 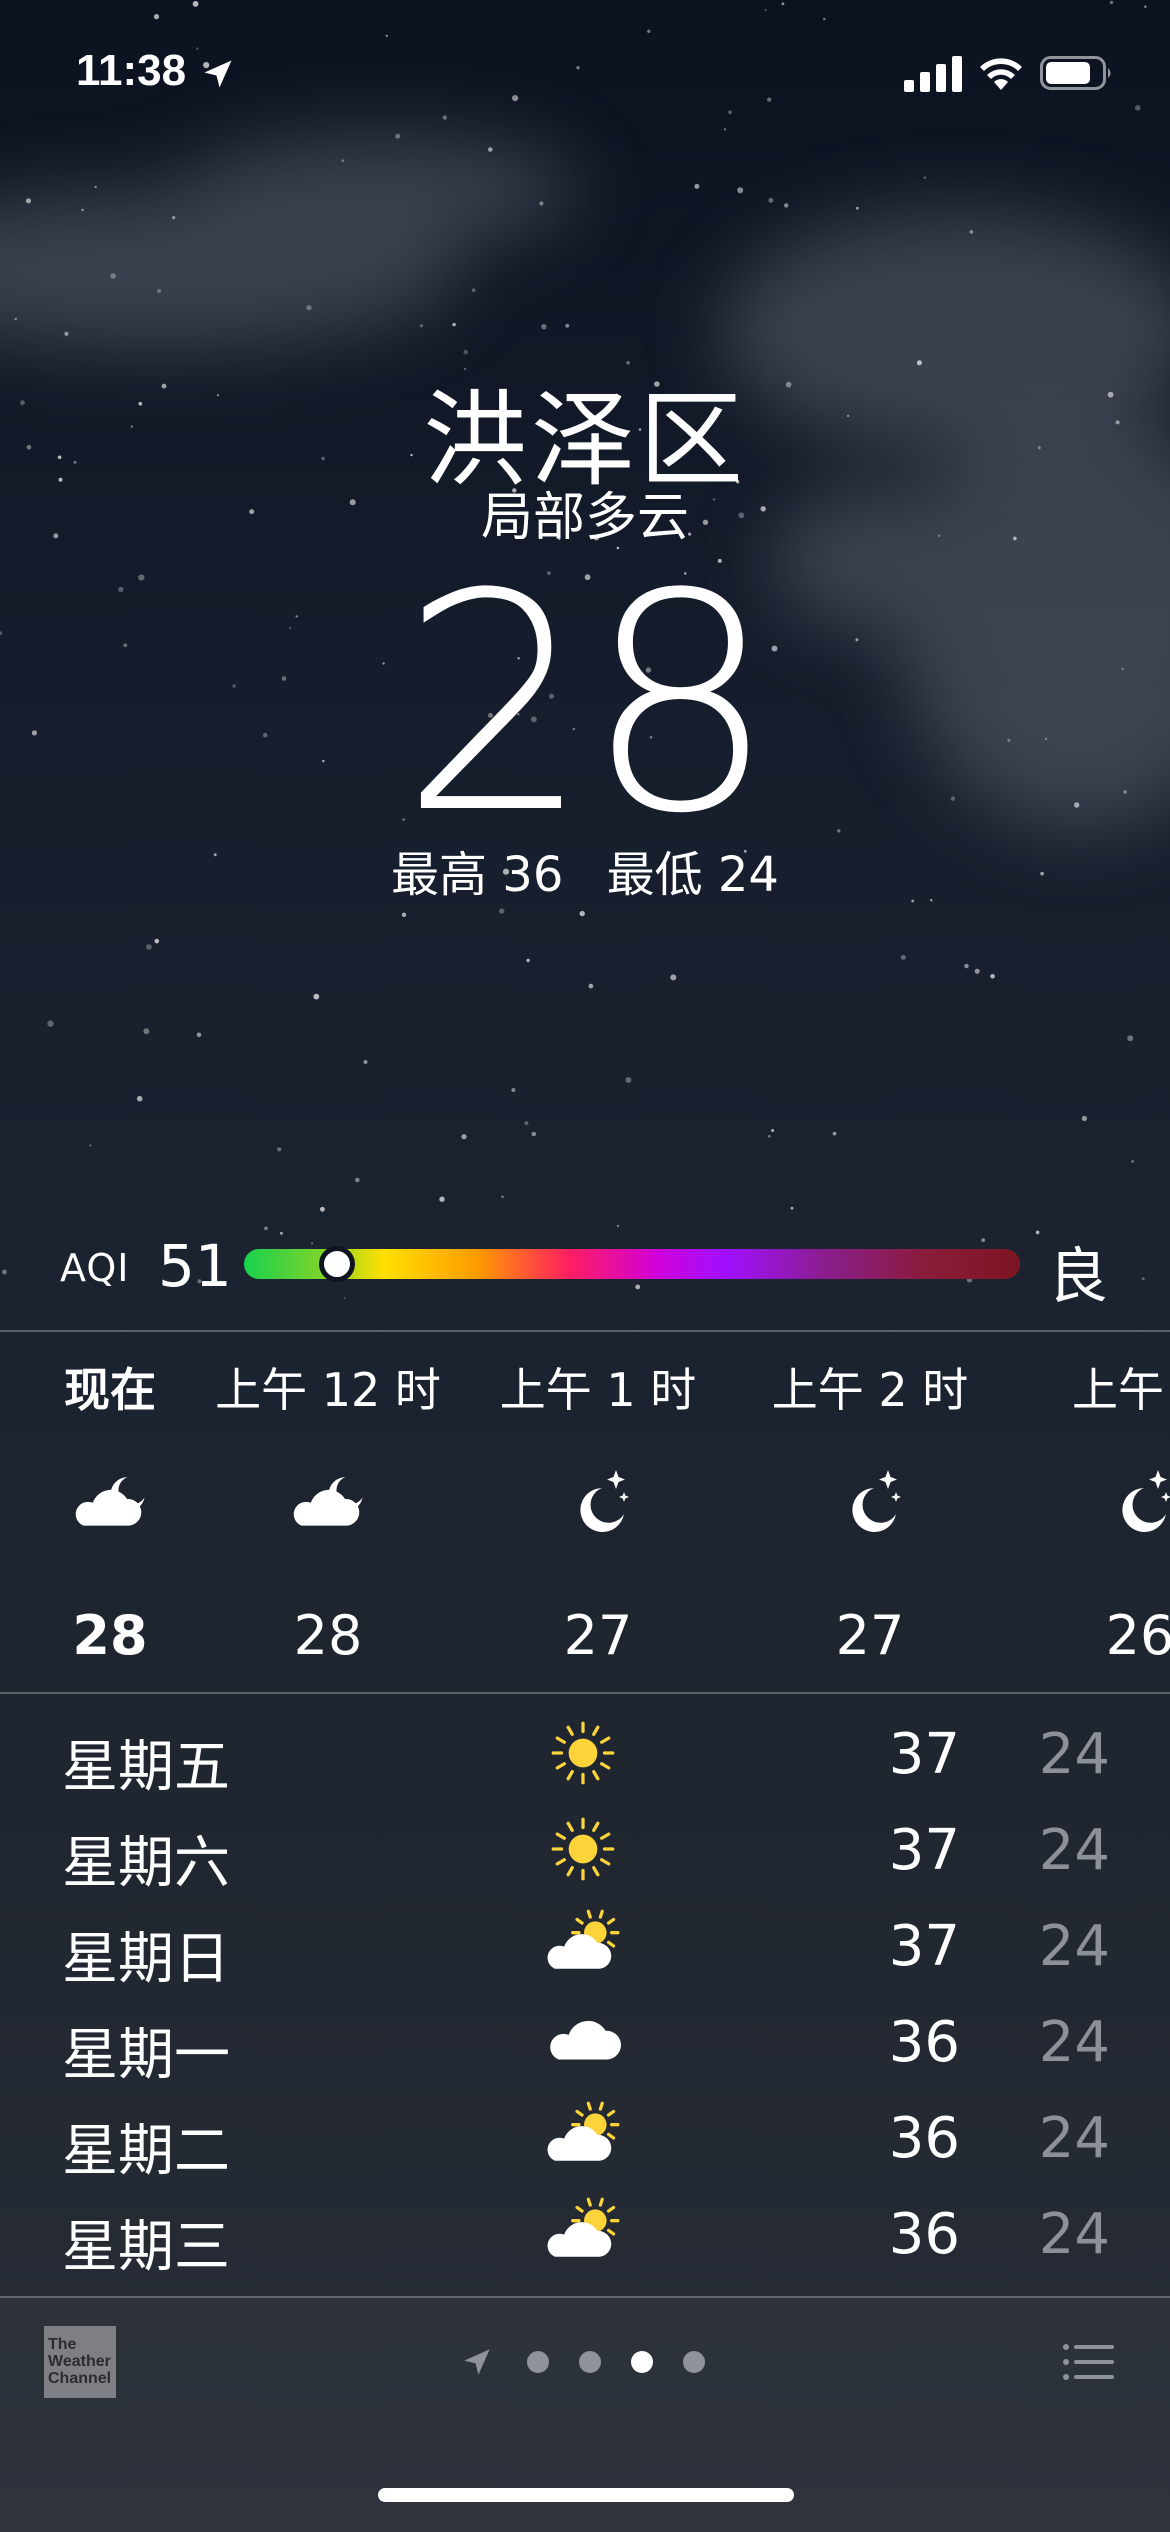 What do you see at coordinates (692, 875) in the screenshot?
I see `low-temp: 最低 24` at bounding box center [692, 875].